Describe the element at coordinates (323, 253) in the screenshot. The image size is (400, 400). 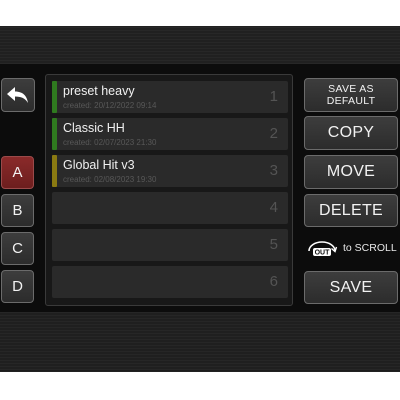
I see `knob-label: OUT` at that location.